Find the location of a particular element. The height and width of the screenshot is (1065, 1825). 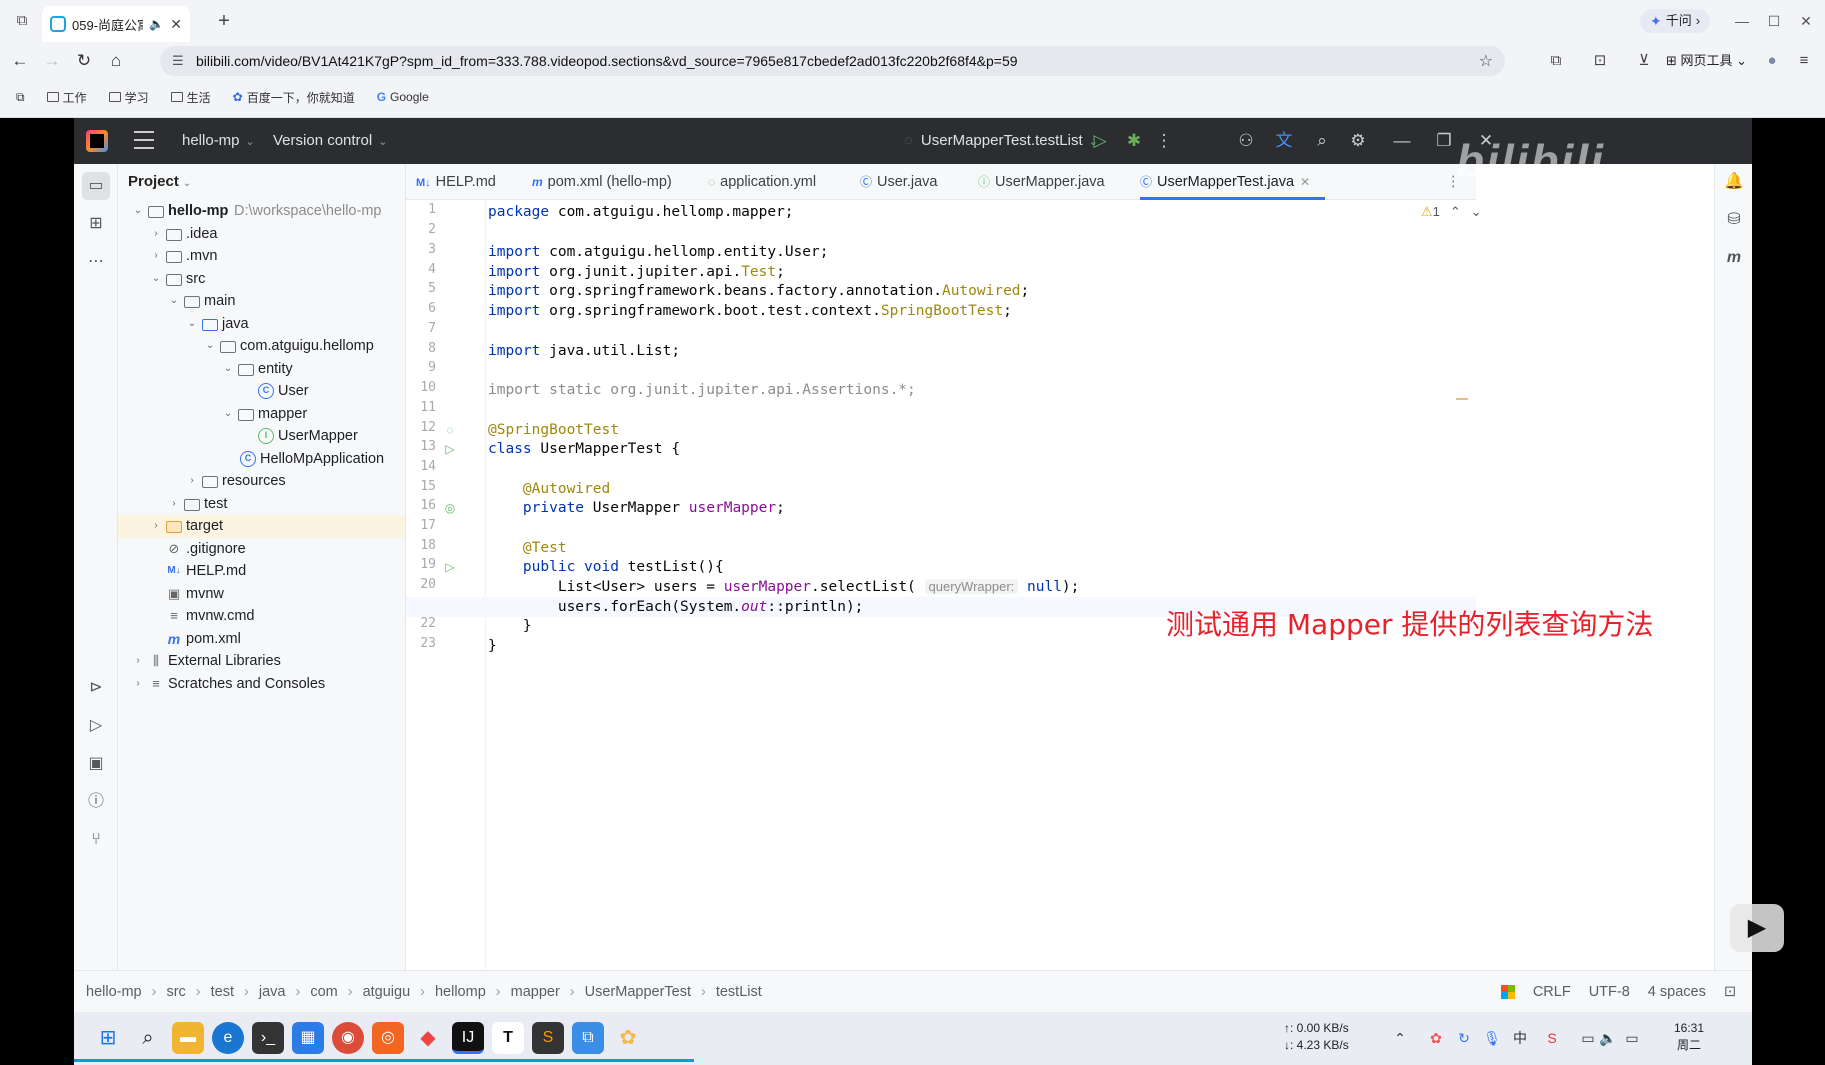

tab-help-md: M↓ HELP.md is located at coordinates (456, 182).